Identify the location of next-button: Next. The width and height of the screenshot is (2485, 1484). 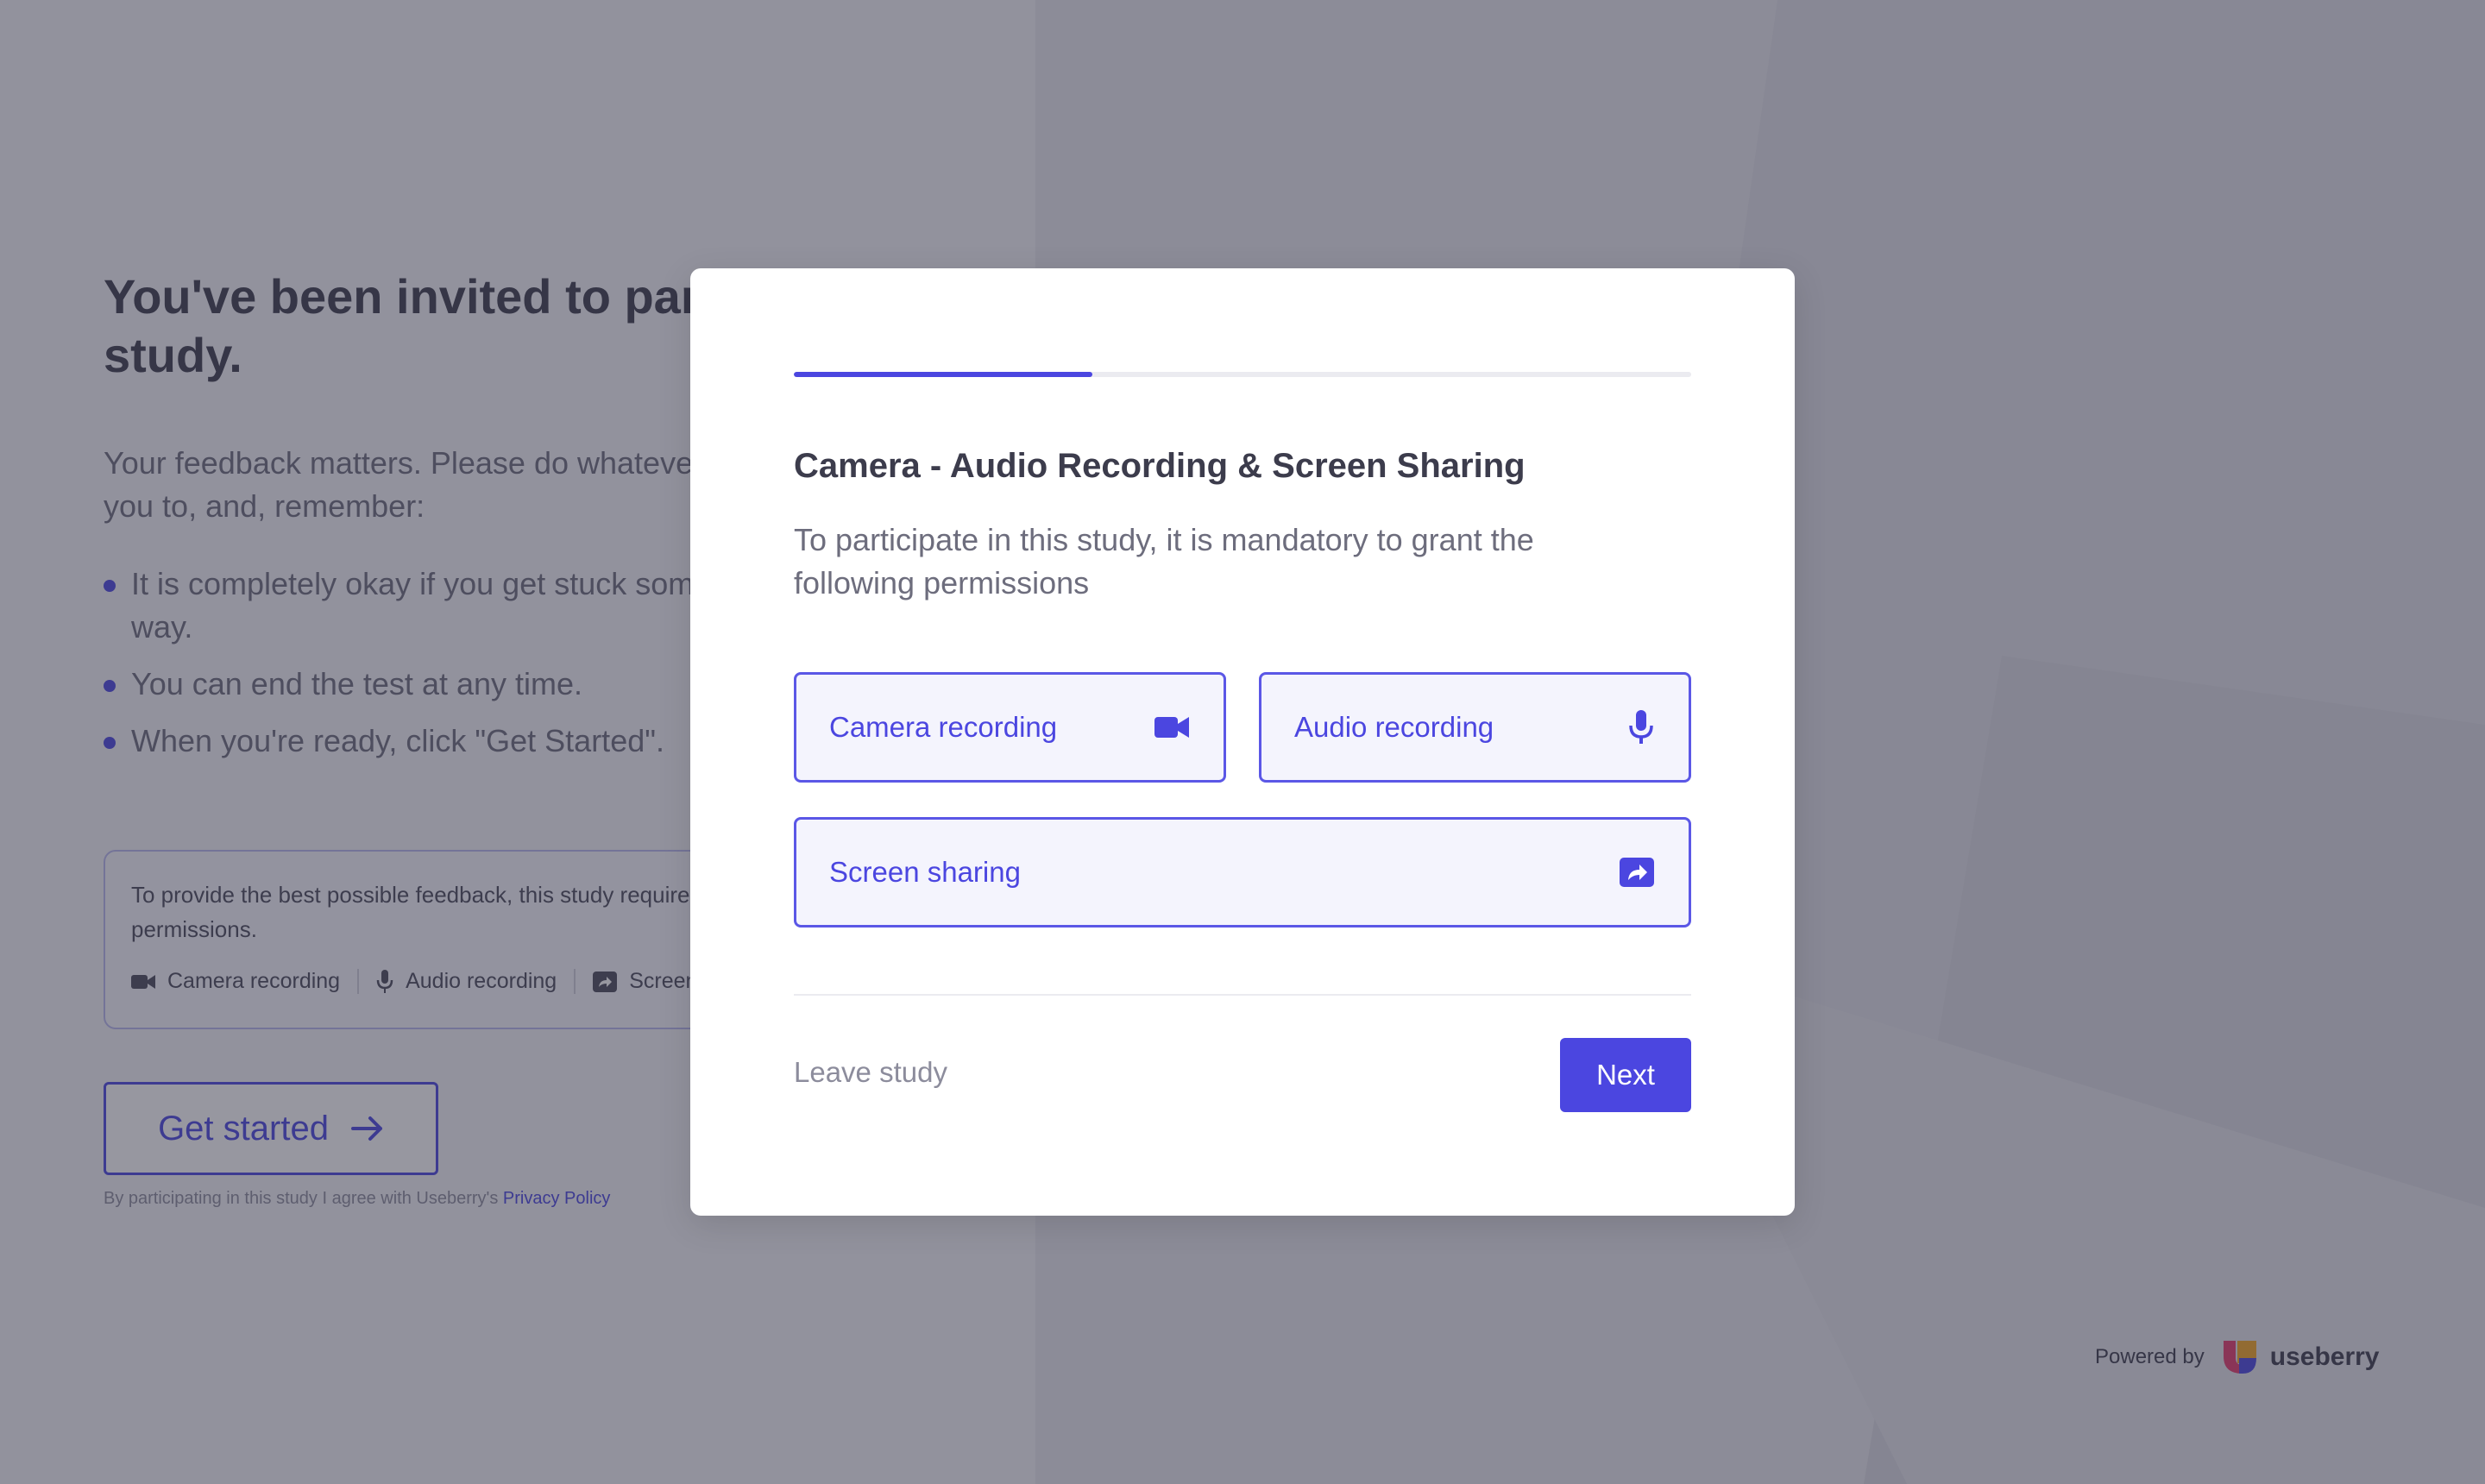
(1625, 1075).